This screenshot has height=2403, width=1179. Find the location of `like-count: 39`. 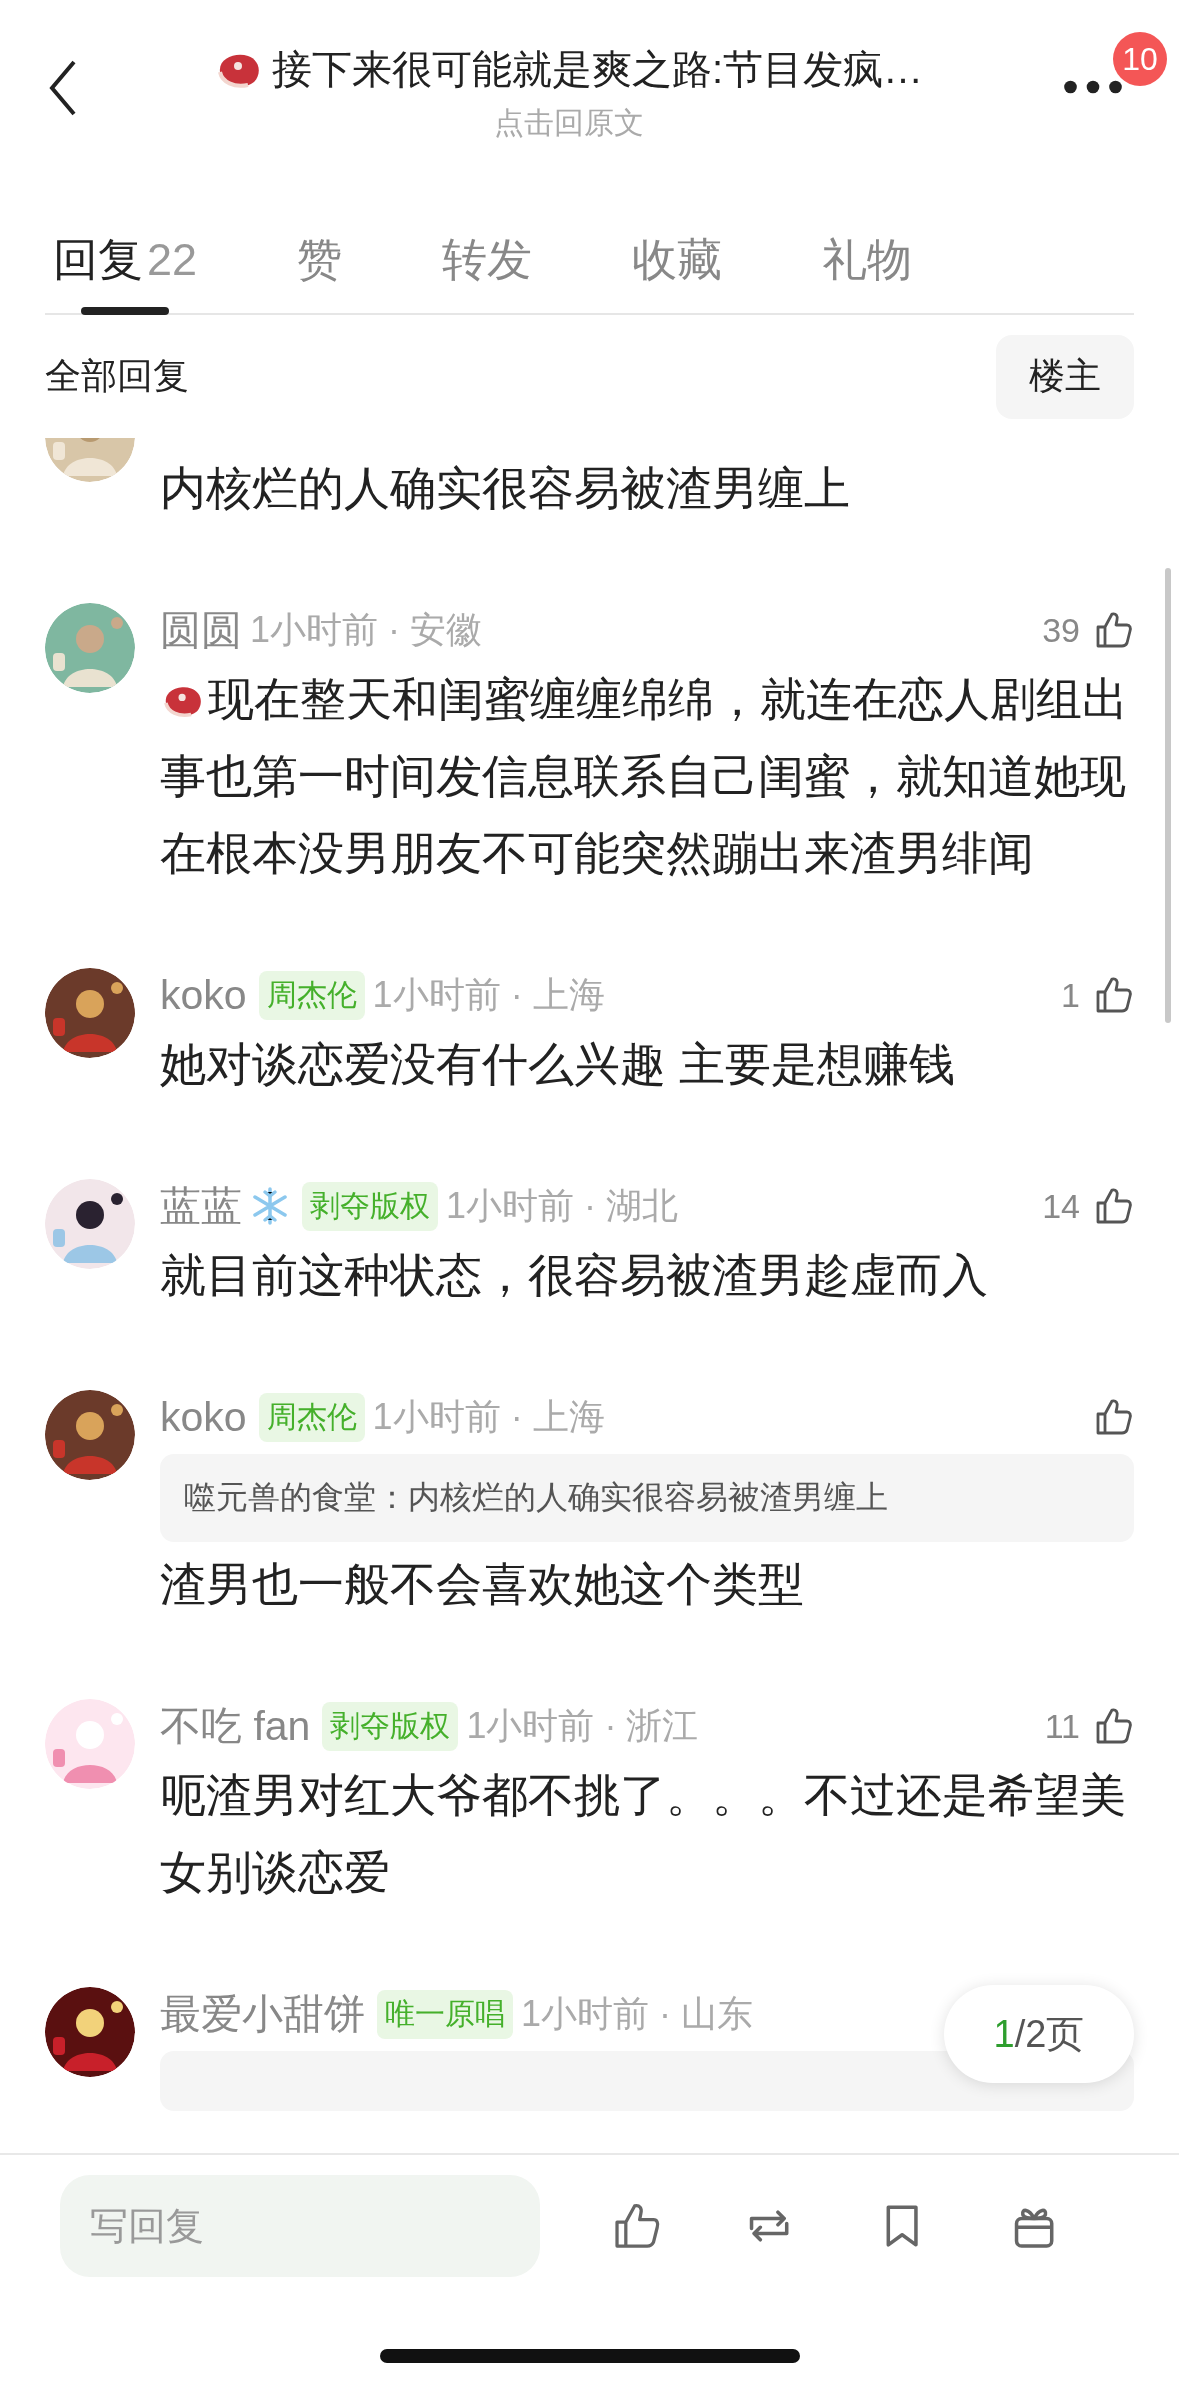

like-count: 39 is located at coordinates (1061, 630).